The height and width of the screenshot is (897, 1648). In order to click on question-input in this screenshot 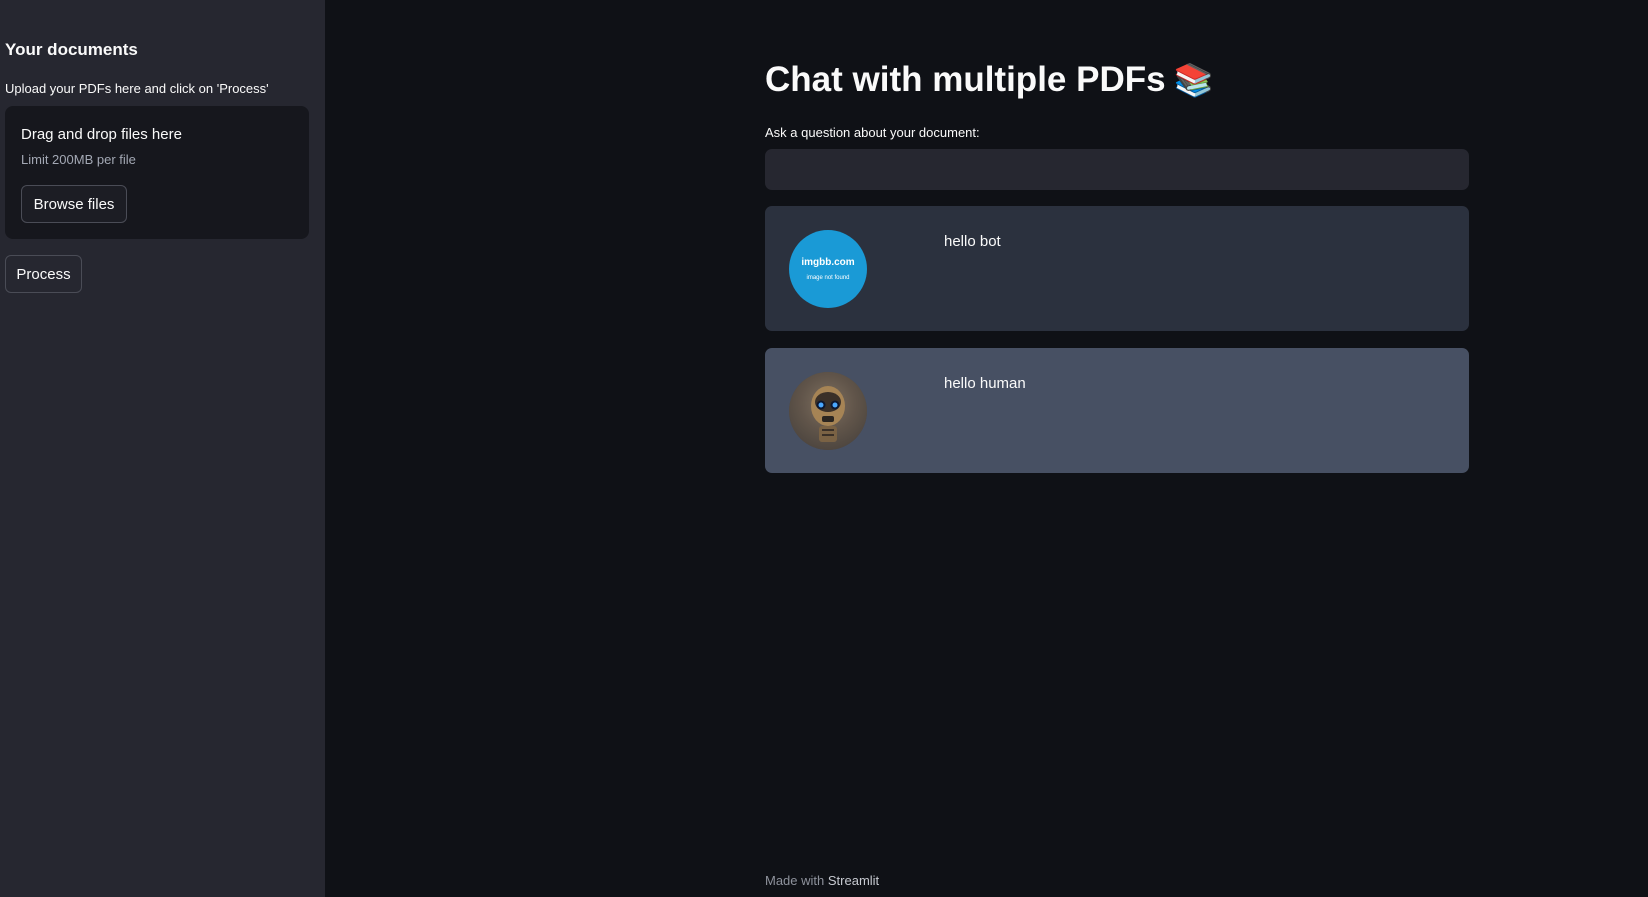, I will do `click(1117, 169)`.